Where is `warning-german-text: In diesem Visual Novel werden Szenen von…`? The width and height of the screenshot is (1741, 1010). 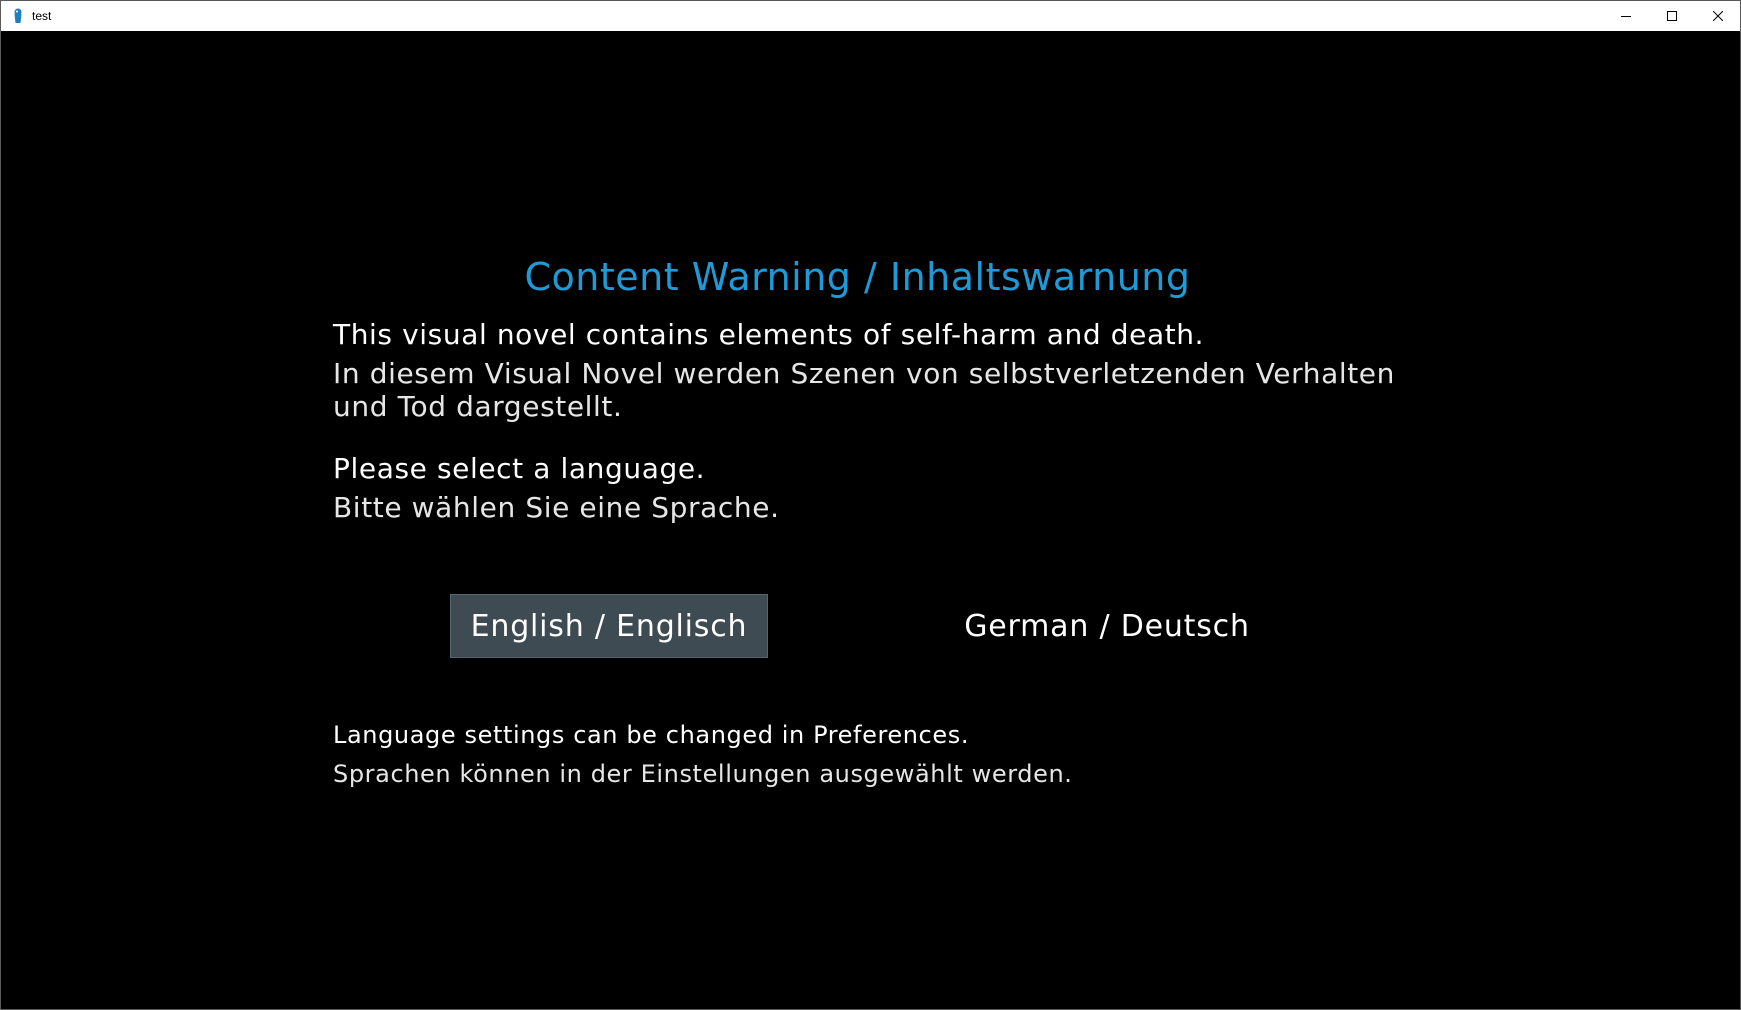 warning-german-text: In diesem Visual Novel werden Szenen von… is located at coordinates (864, 390).